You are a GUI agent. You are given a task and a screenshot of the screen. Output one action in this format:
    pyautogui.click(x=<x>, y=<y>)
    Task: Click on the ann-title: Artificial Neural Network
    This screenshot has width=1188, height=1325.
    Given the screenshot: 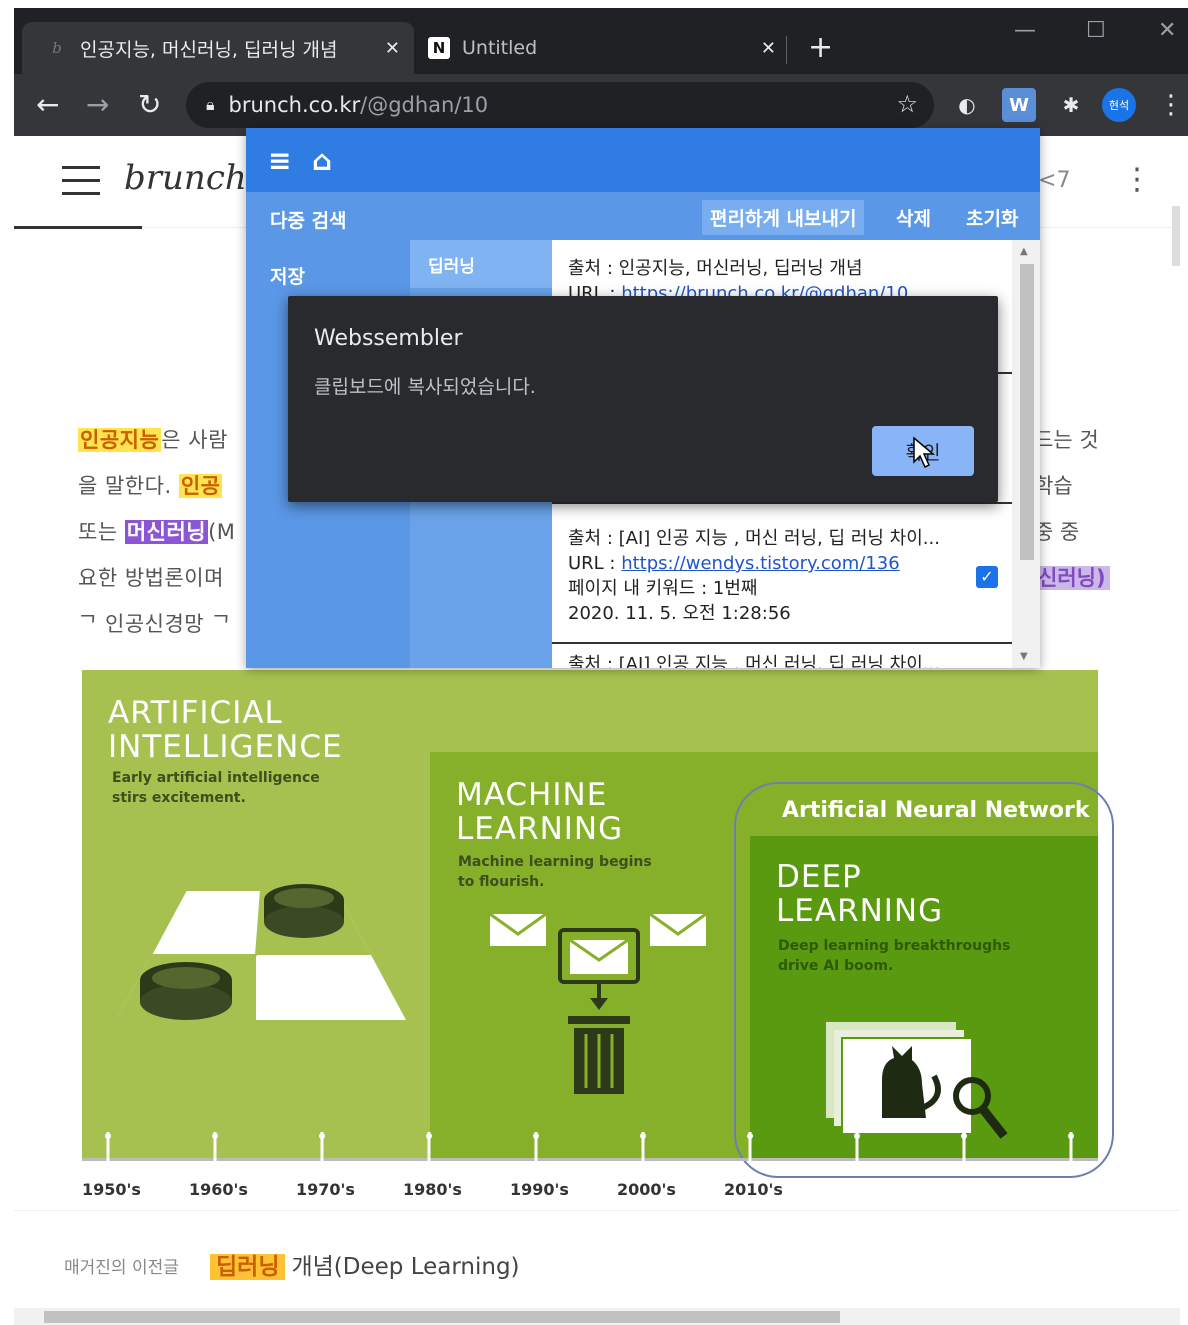 What is the action you would take?
    pyautogui.click(x=936, y=810)
    